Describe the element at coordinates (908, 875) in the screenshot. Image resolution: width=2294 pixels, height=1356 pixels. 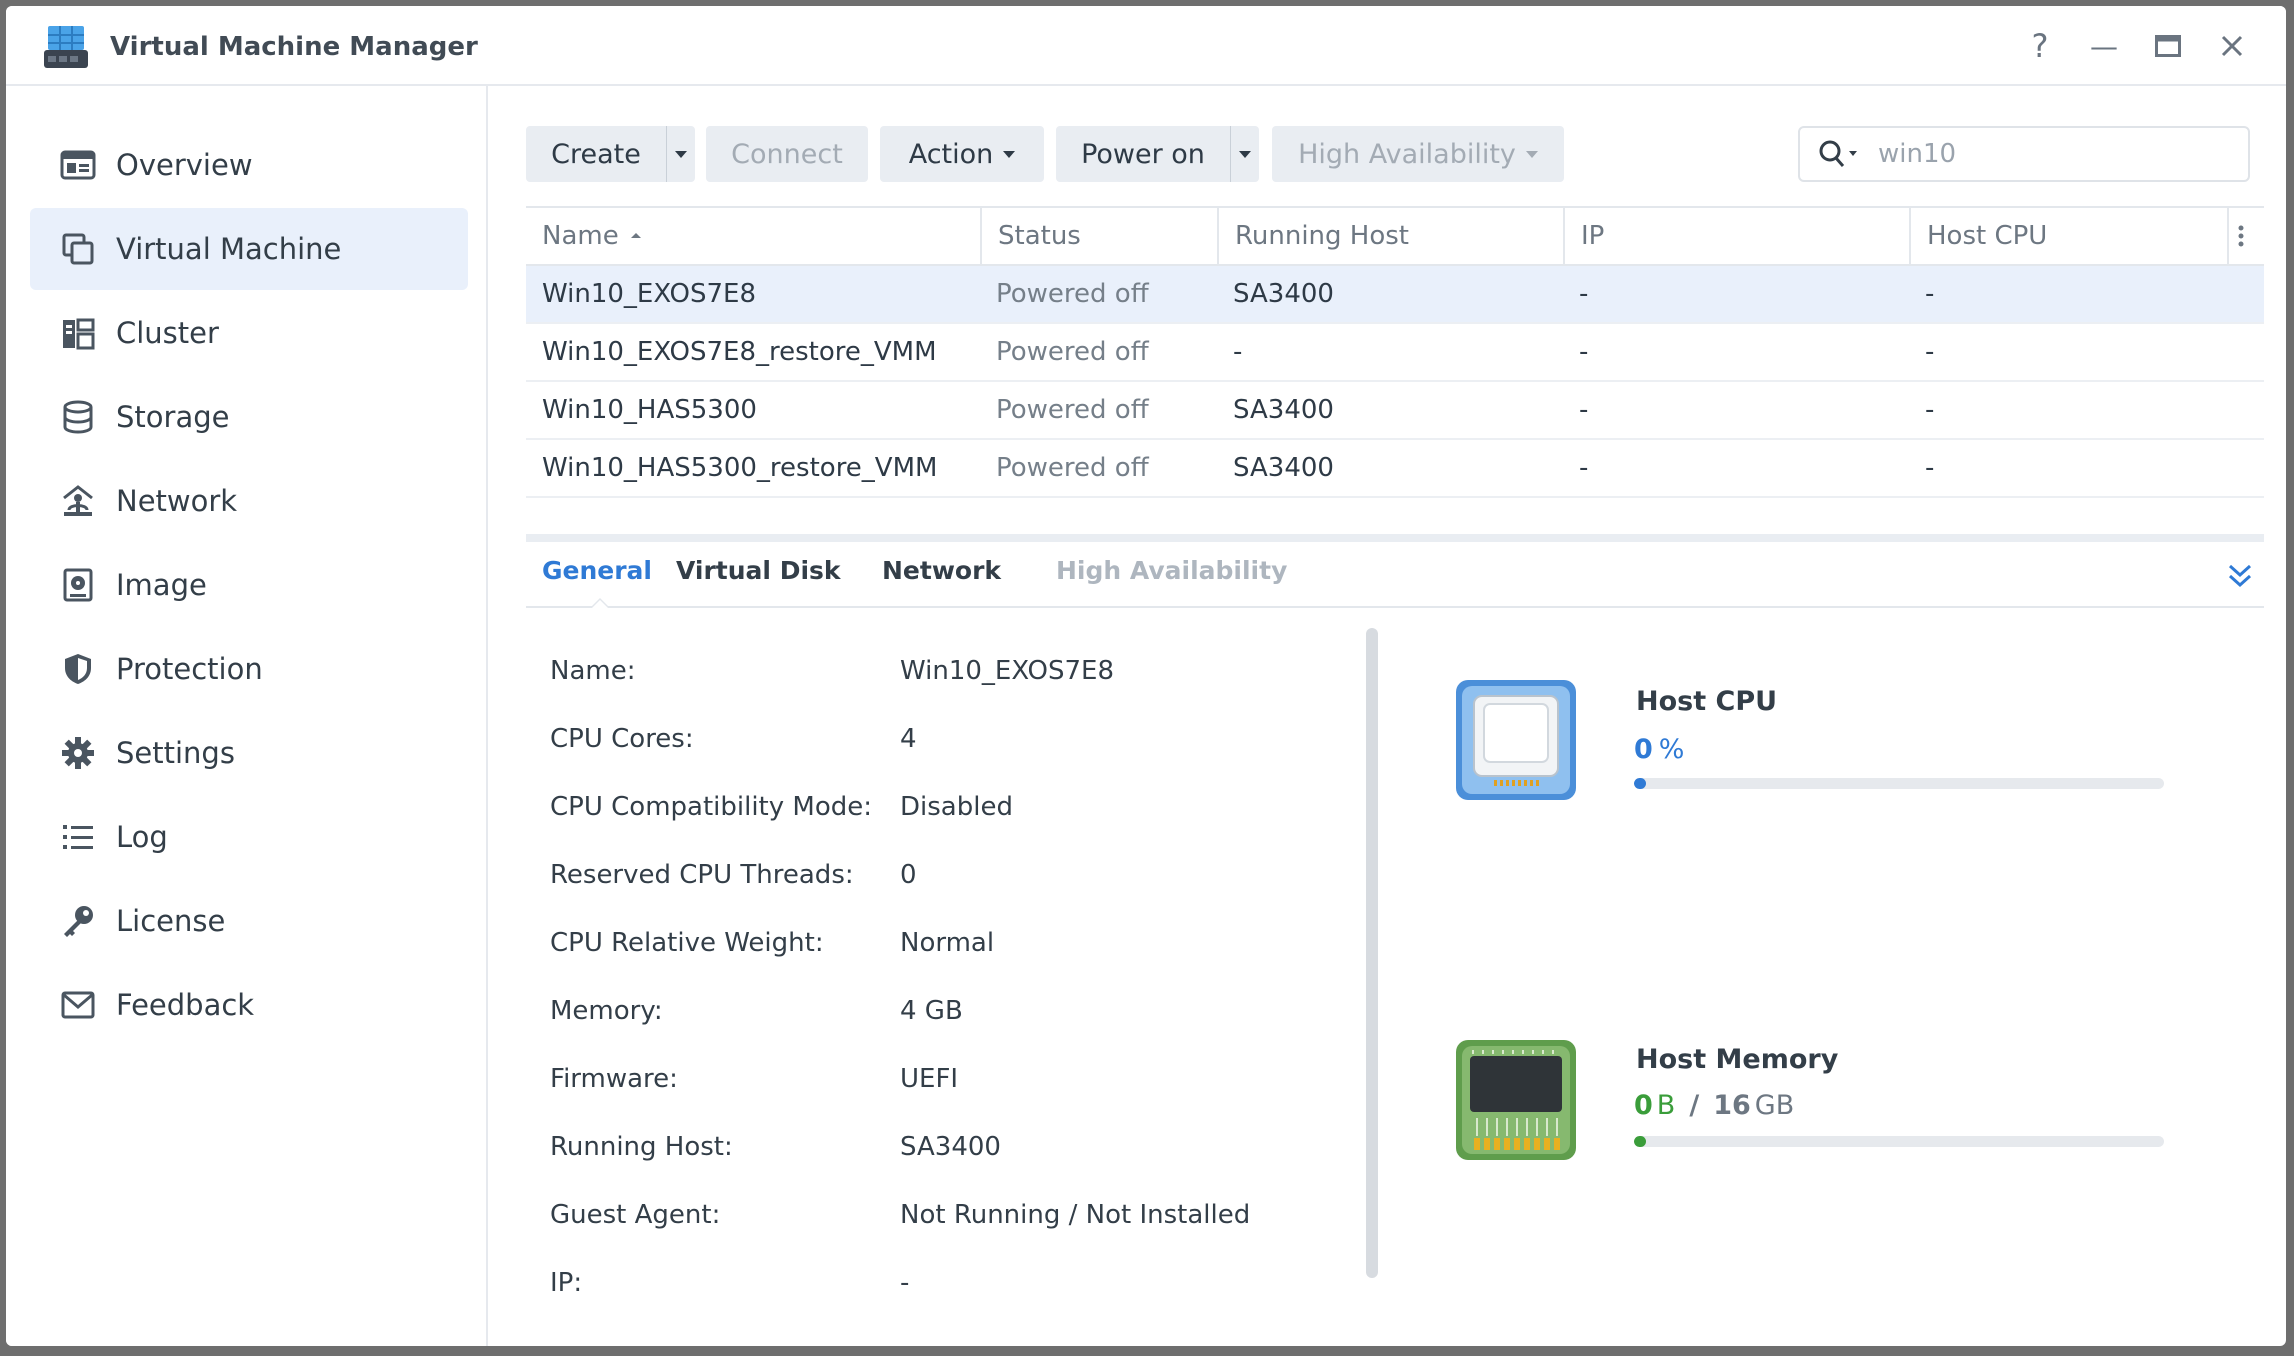
I see `property-value: 0` at that location.